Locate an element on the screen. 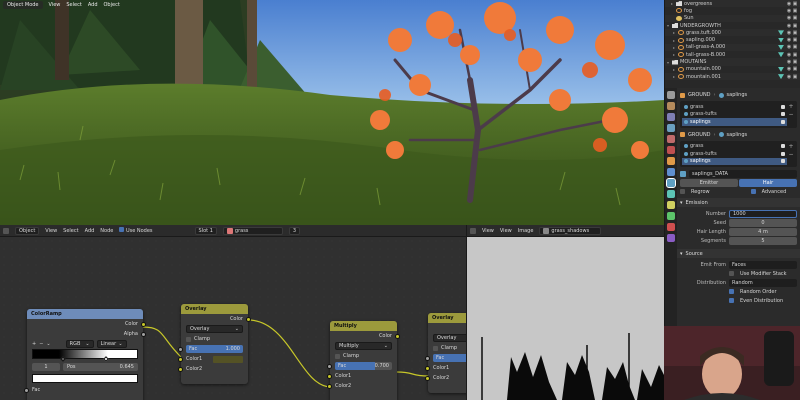 The height and width of the screenshot is (400, 800). image-menu-view: View is located at coordinates (488, 231).